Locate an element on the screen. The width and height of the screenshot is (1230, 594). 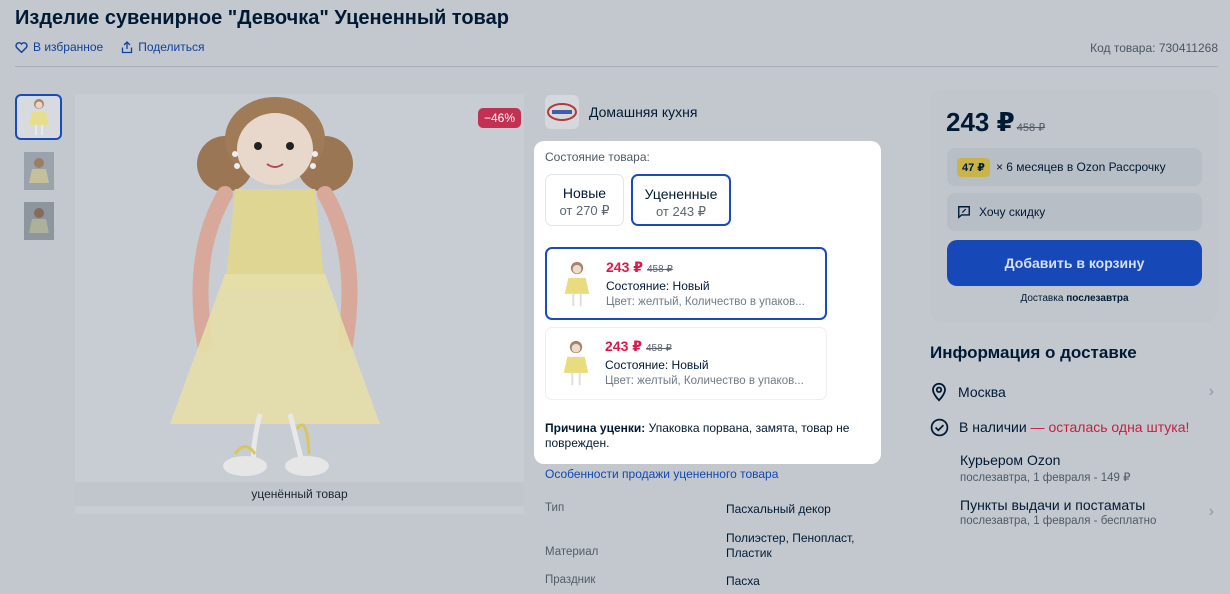
condition-option-discounted: Уцененные от 243 ₽ is located at coordinates (681, 200).